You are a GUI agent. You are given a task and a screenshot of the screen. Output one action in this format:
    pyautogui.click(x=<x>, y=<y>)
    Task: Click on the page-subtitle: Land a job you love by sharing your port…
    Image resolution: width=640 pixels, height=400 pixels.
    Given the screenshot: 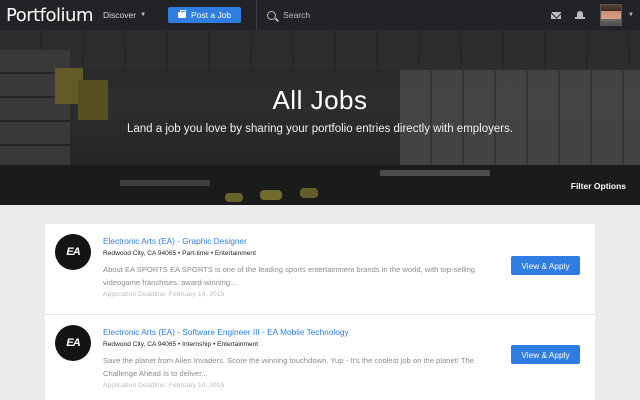 What is the action you would take?
    pyautogui.click(x=320, y=129)
    